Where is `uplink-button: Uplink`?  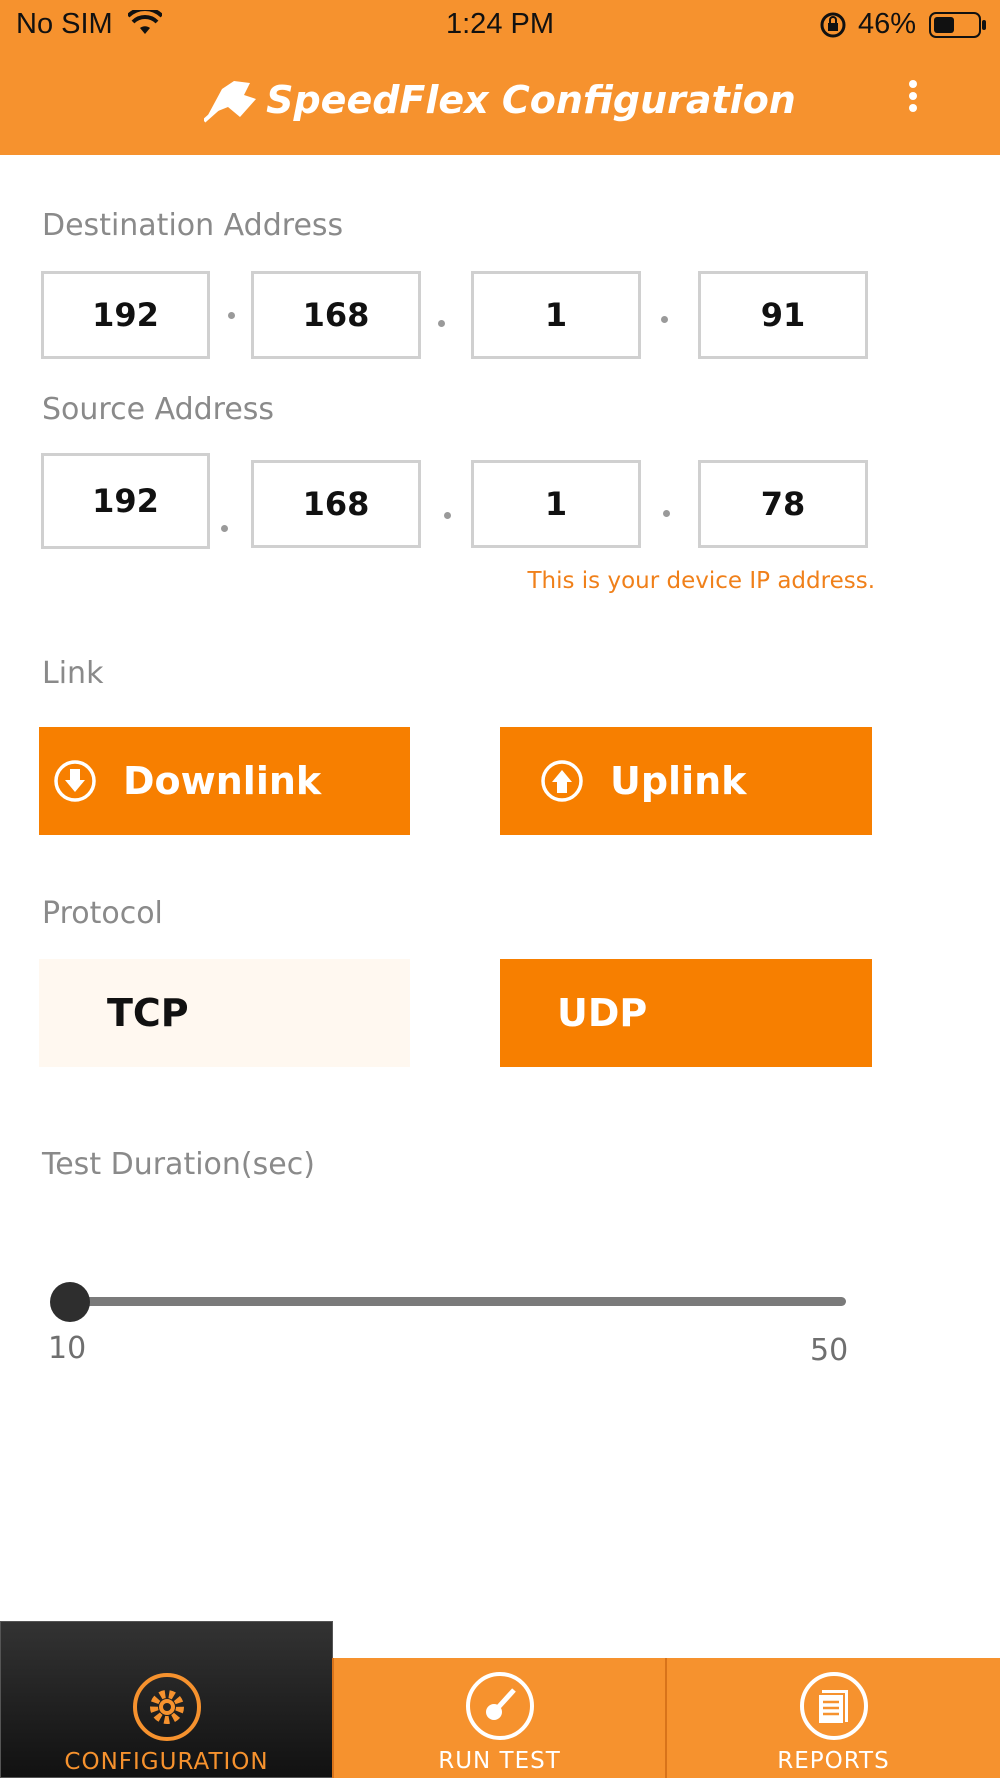
uplink-button: Uplink is located at coordinates (686, 781).